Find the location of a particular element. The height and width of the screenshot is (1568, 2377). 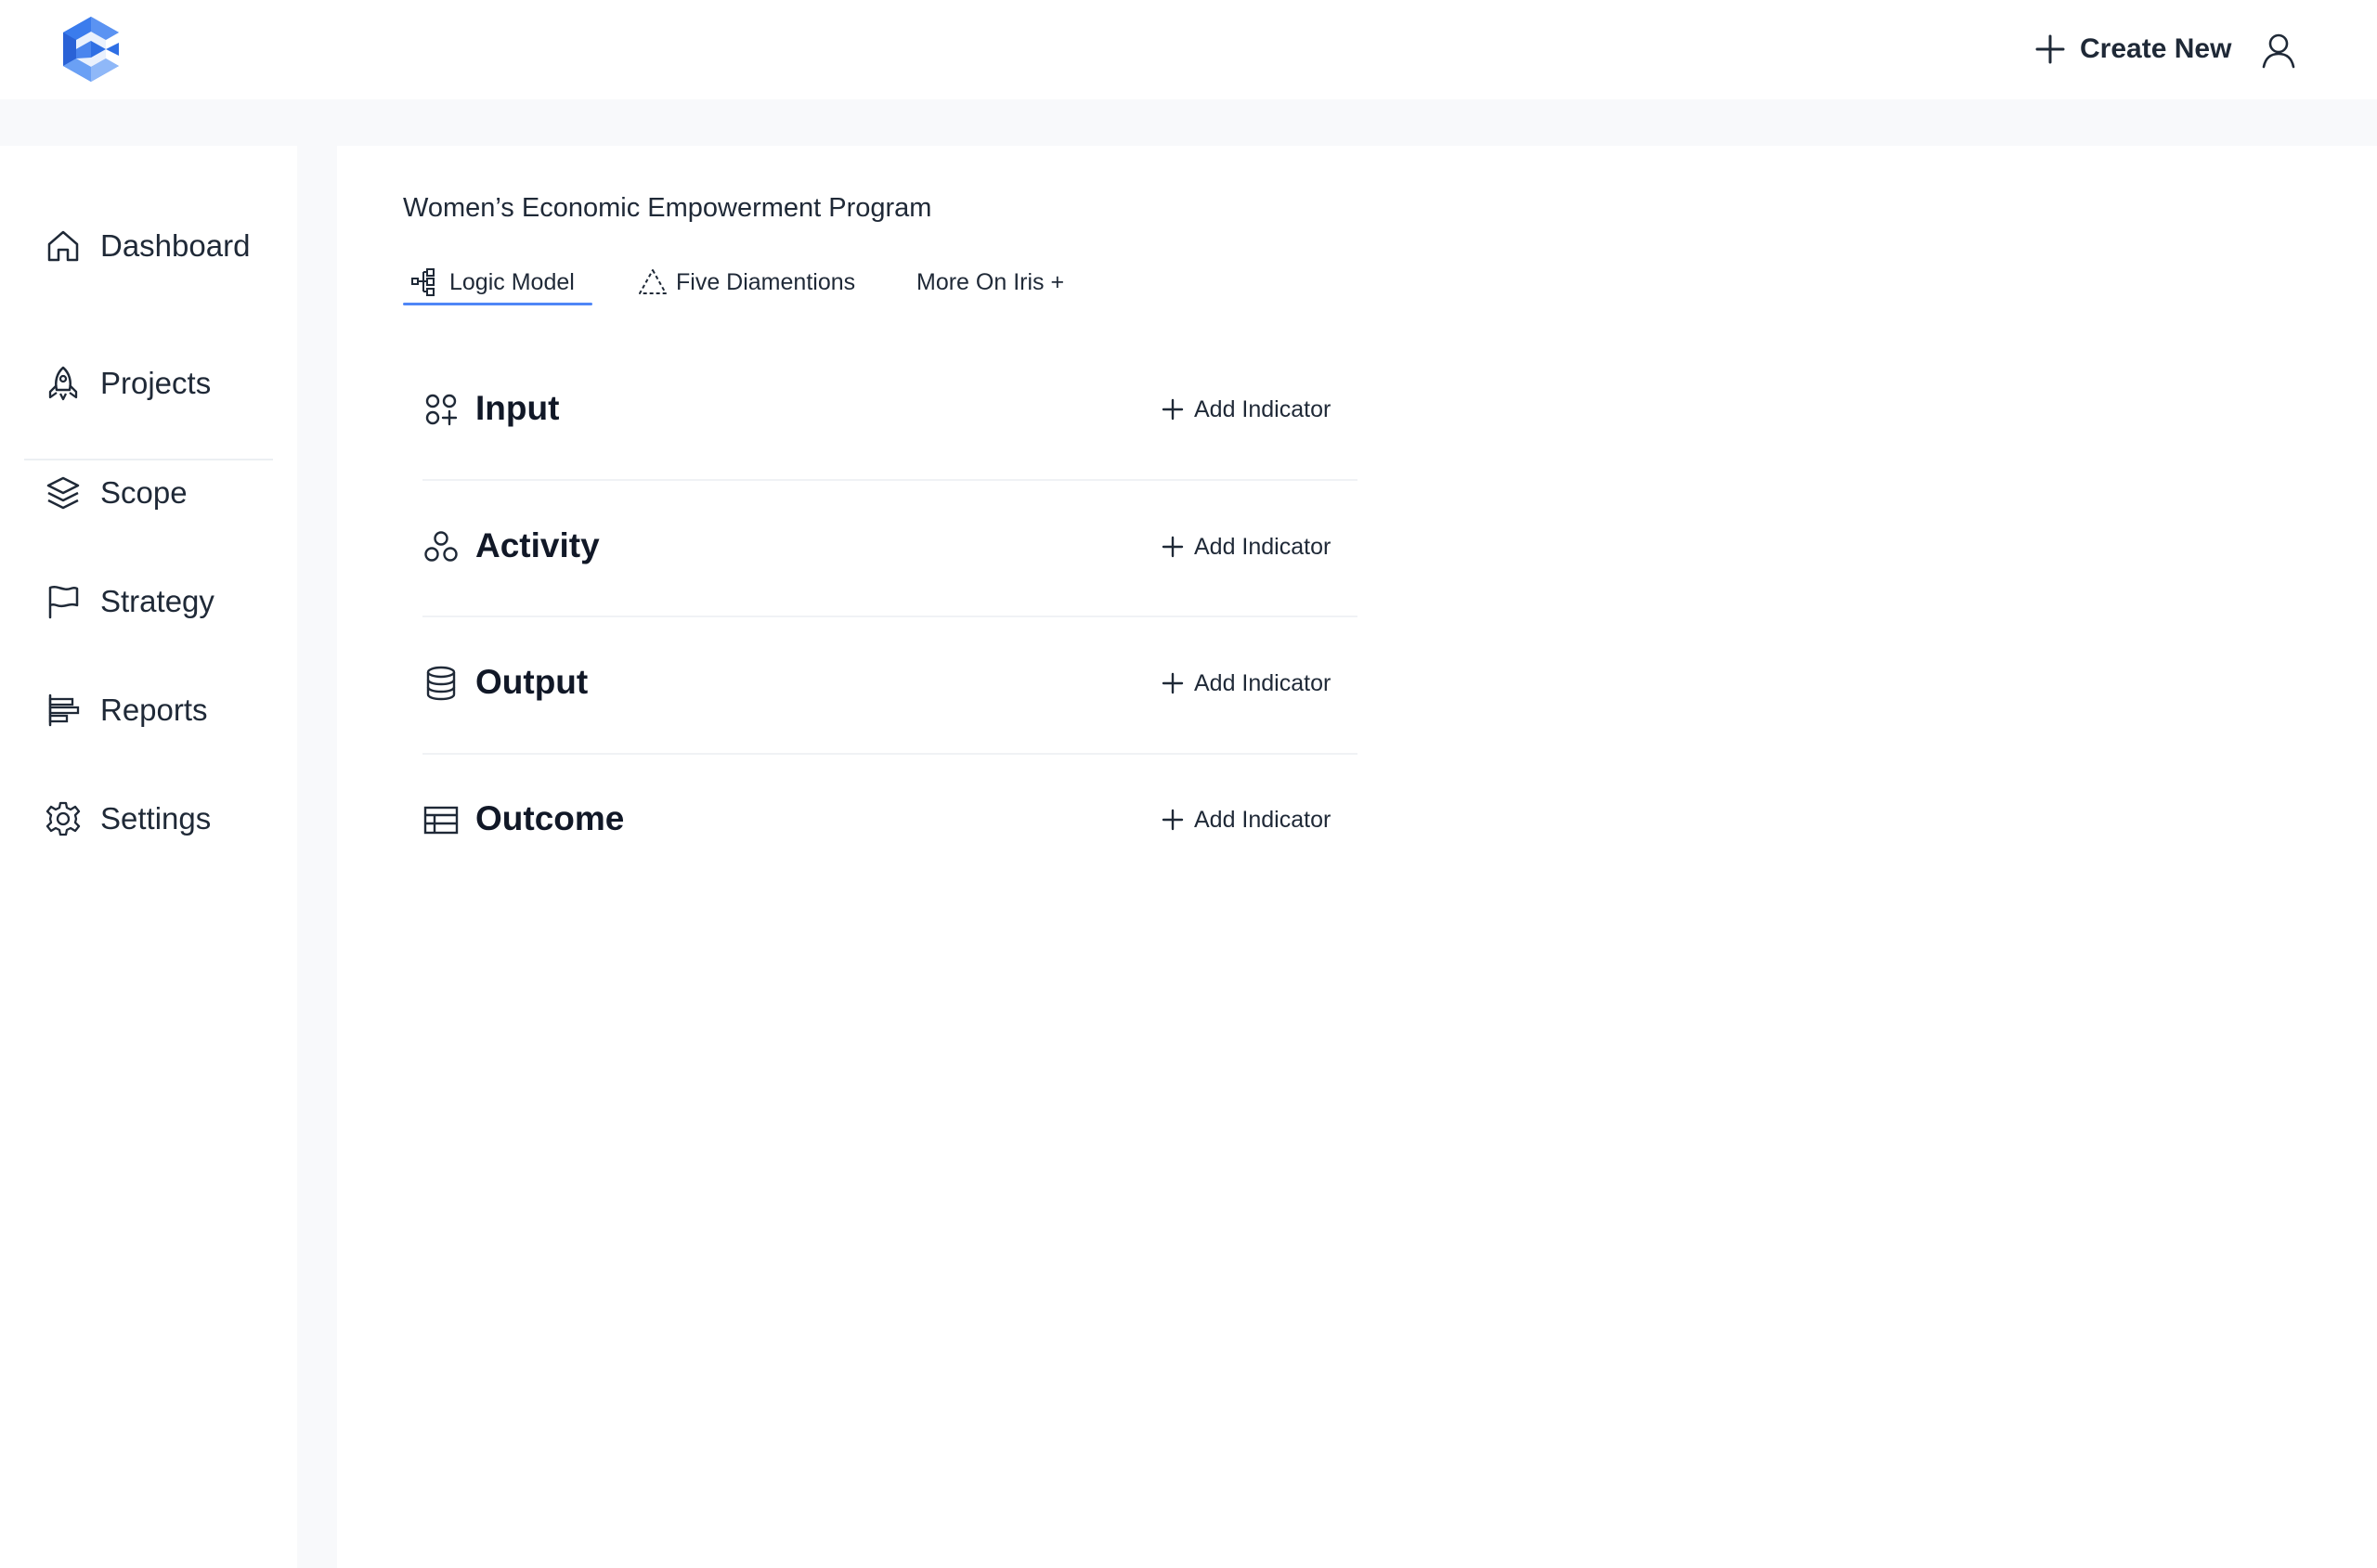

sidebar-item-dashboard: Dashboard is located at coordinates (147, 246).